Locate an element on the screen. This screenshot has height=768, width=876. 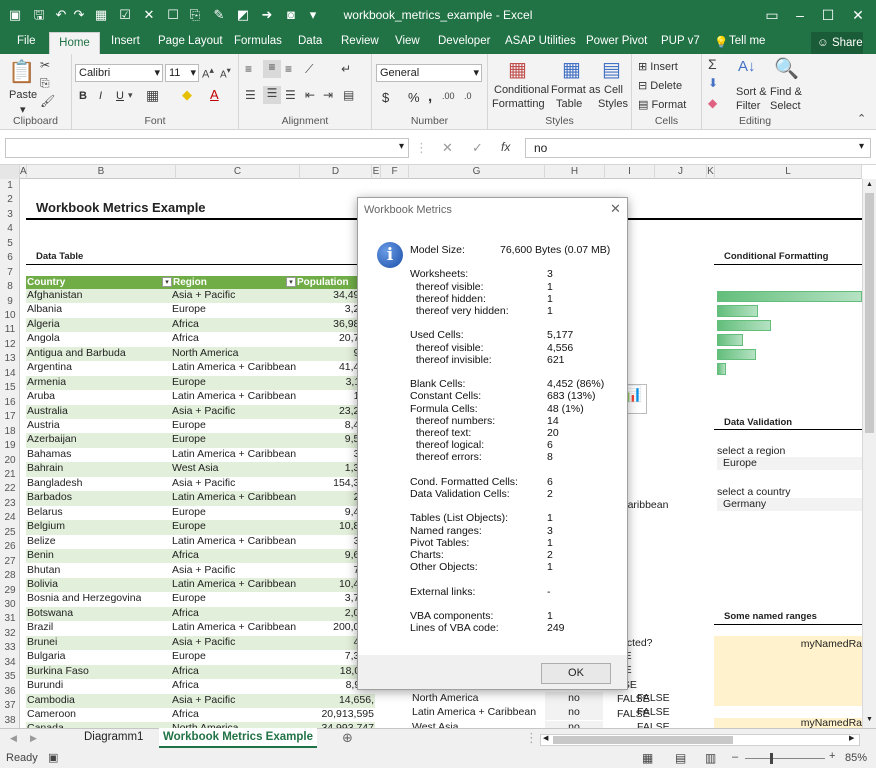
table-cell-country: Angola is located at coordinates (43, 339).